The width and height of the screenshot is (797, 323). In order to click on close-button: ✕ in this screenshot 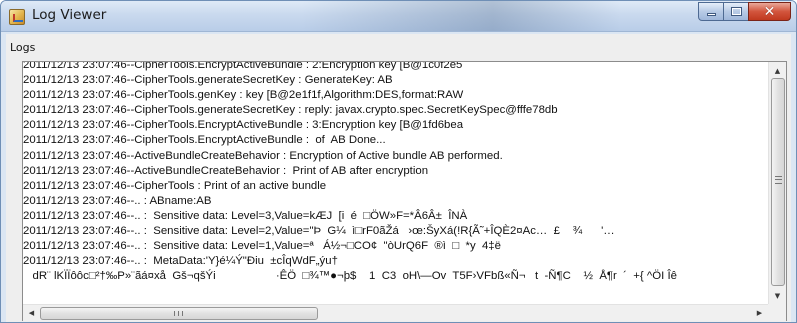, I will do `click(769, 11)`.